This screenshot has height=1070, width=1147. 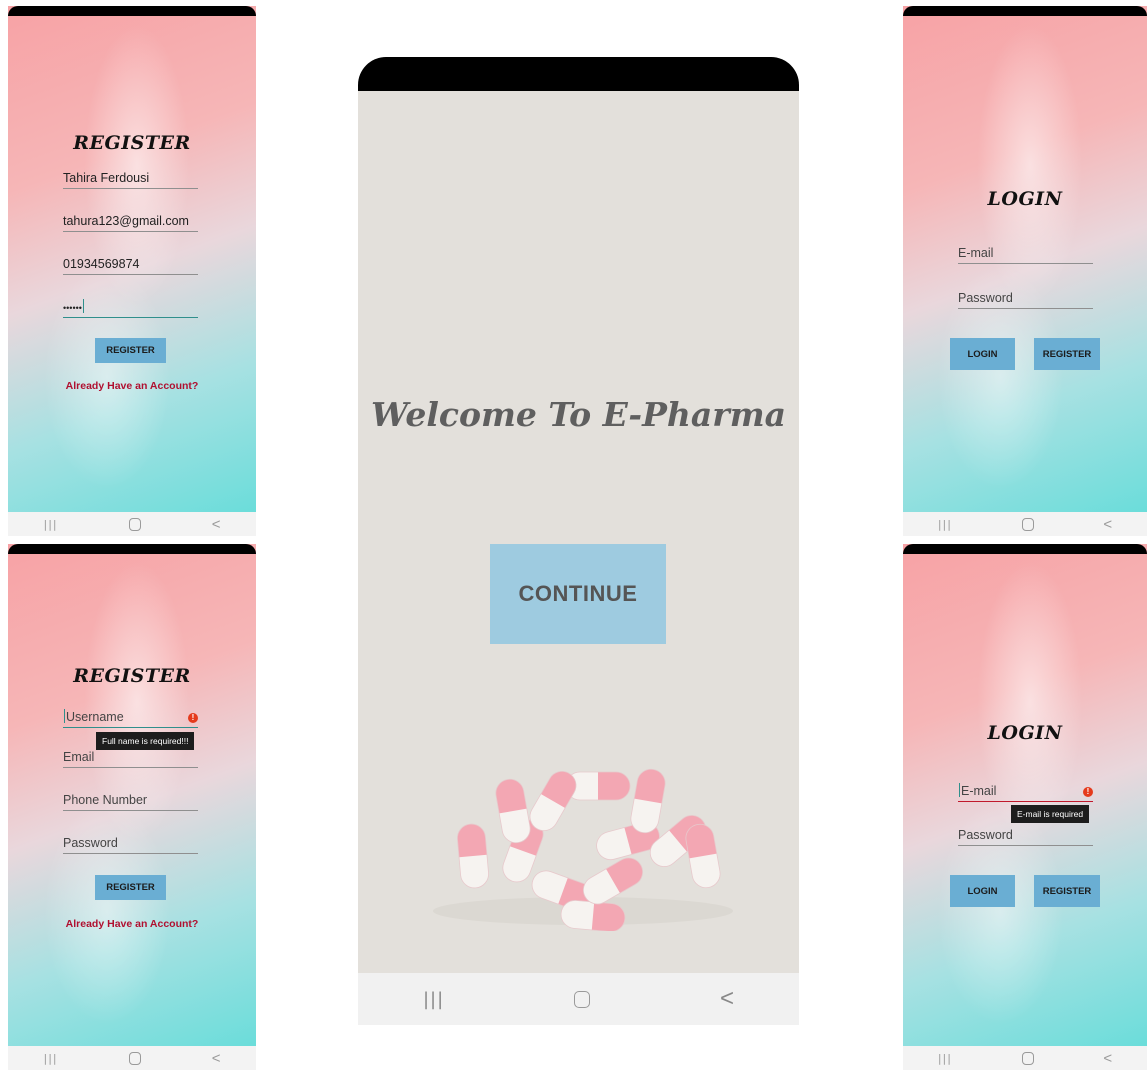 I want to click on phone-input: 01934569874, so click(x=130, y=264).